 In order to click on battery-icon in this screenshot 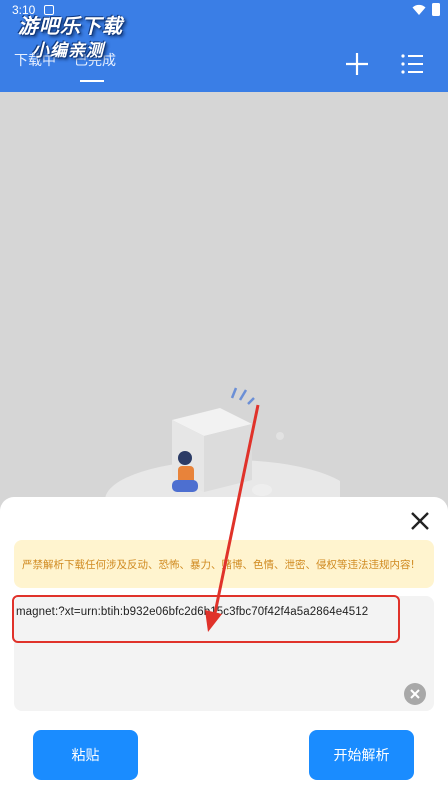, I will do `click(436, 9)`.